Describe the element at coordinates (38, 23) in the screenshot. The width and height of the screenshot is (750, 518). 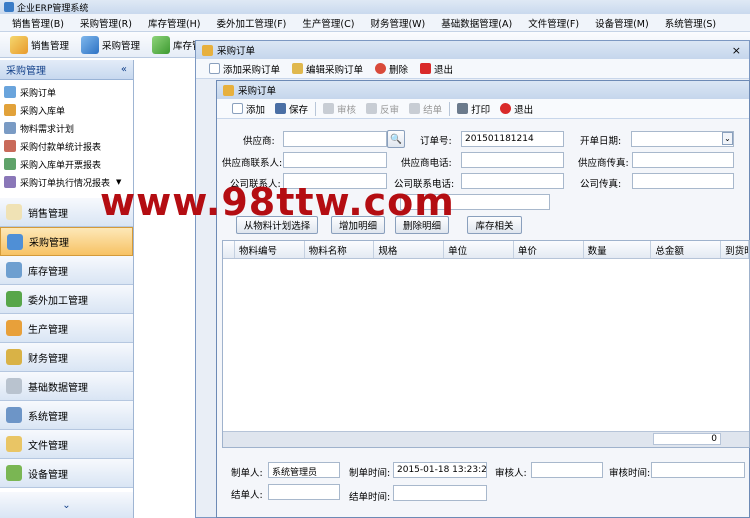
I see `menu-sales: 销售管理(B)` at that location.